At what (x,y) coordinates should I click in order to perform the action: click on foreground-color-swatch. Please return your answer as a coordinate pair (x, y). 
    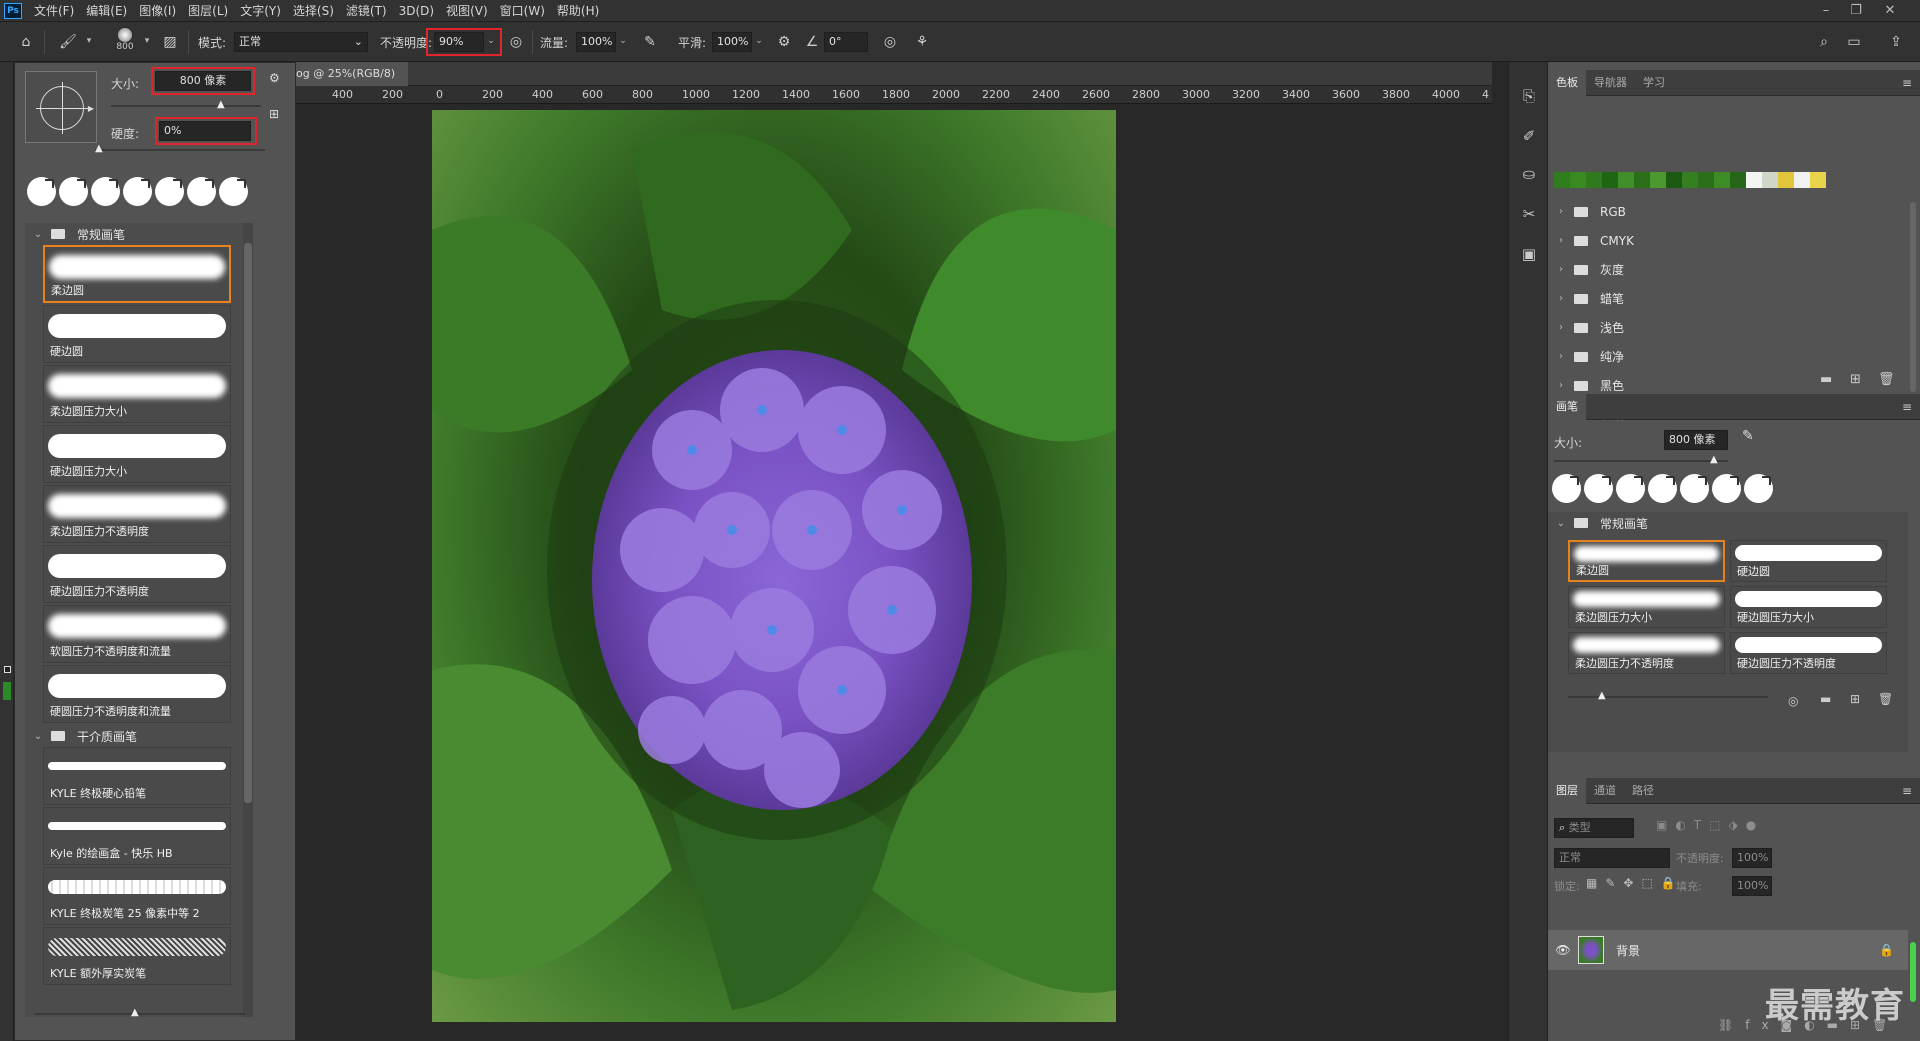
    Looking at the image, I should click on (7, 669).